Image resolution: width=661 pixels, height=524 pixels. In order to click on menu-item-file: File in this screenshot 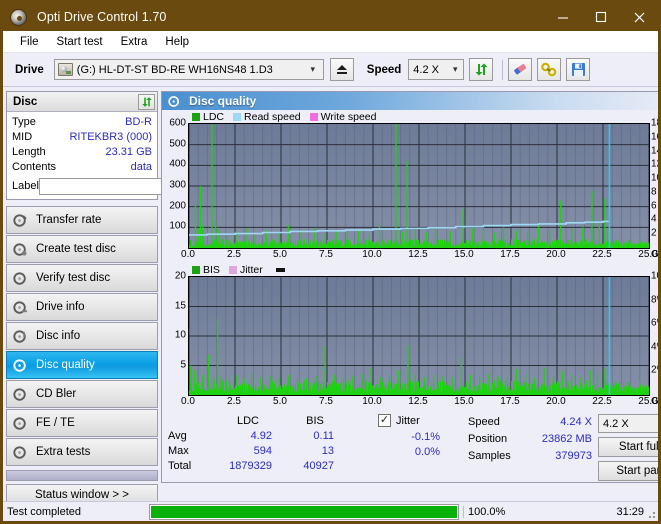, I will do `click(29, 42)`.